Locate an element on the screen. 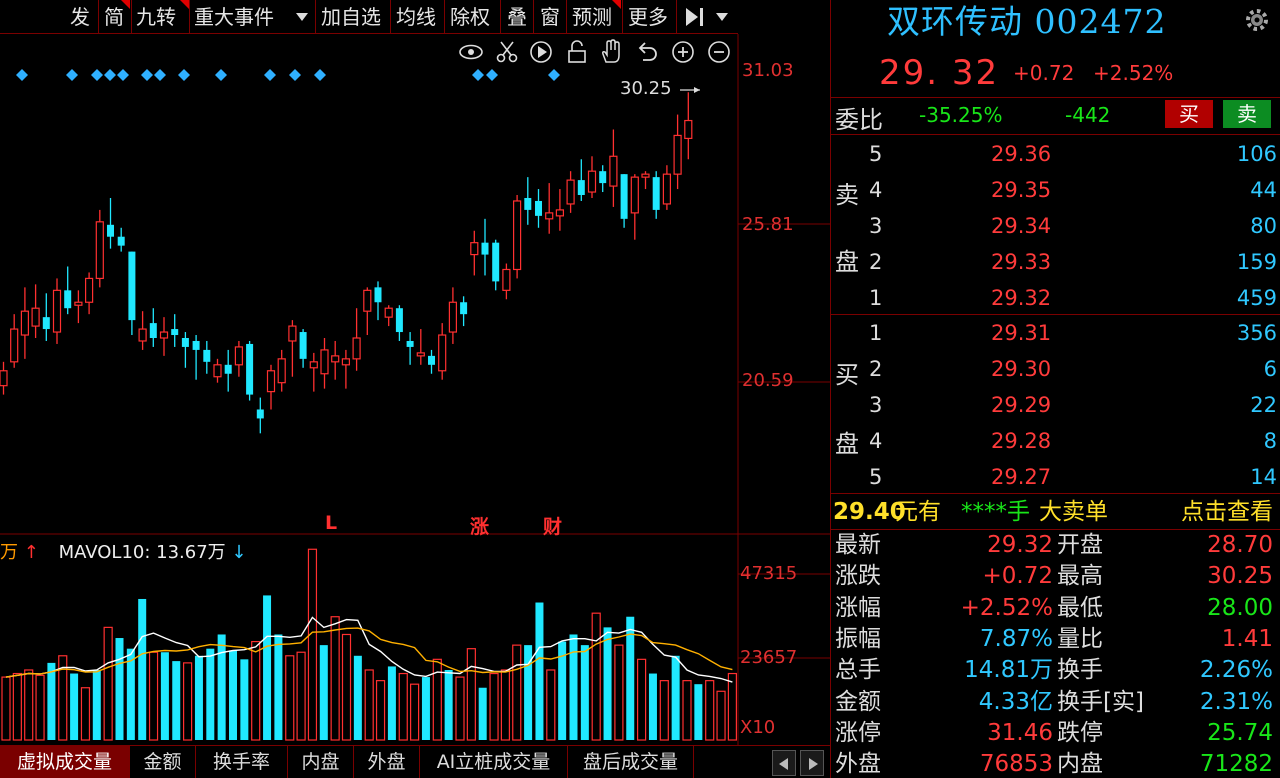 The width and height of the screenshot is (1280, 778). tab-virtual-volume: 虚拟成交量 is located at coordinates (65, 762).